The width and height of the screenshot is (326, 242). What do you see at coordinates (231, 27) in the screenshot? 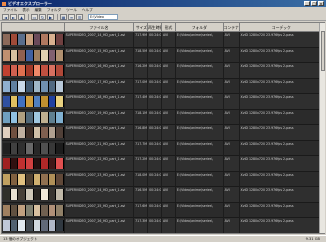
I see `column-header-container: コンテナ` at bounding box center [231, 27].